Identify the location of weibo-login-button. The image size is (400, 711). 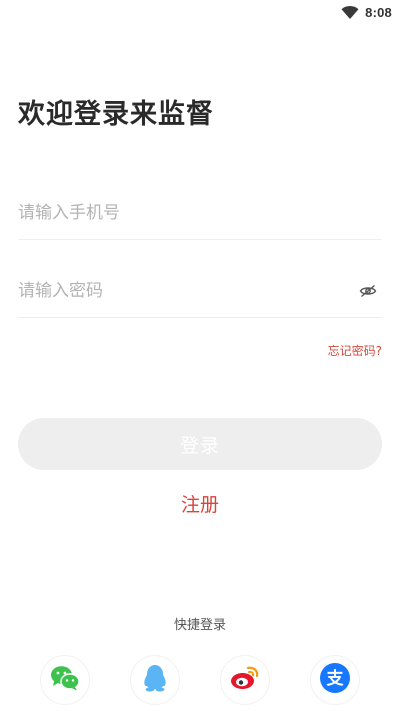
(245, 680).